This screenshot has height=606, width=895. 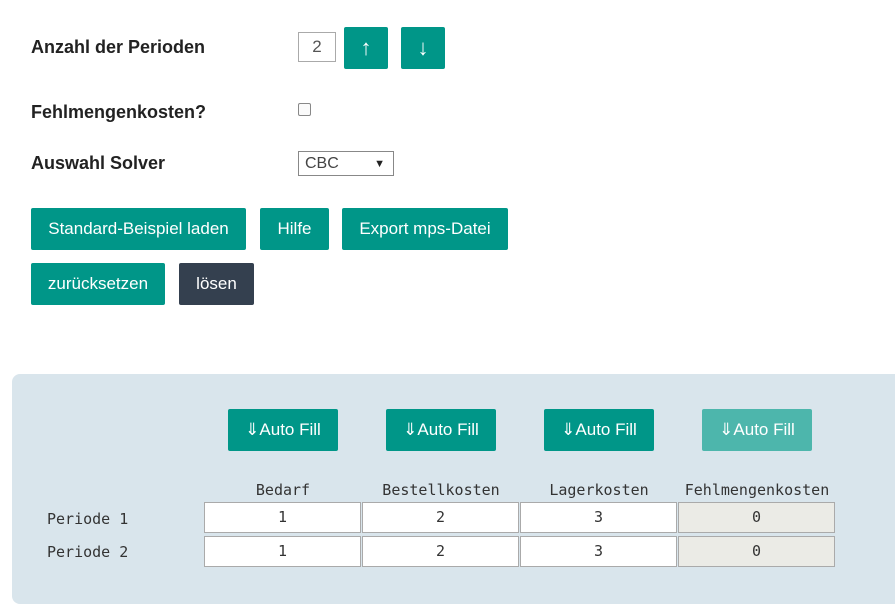 What do you see at coordinates (441, 430) in the screenshot?
I see `autofill-order-costs-button: ⇓Auto Fill` at bounding box center [441, 430].